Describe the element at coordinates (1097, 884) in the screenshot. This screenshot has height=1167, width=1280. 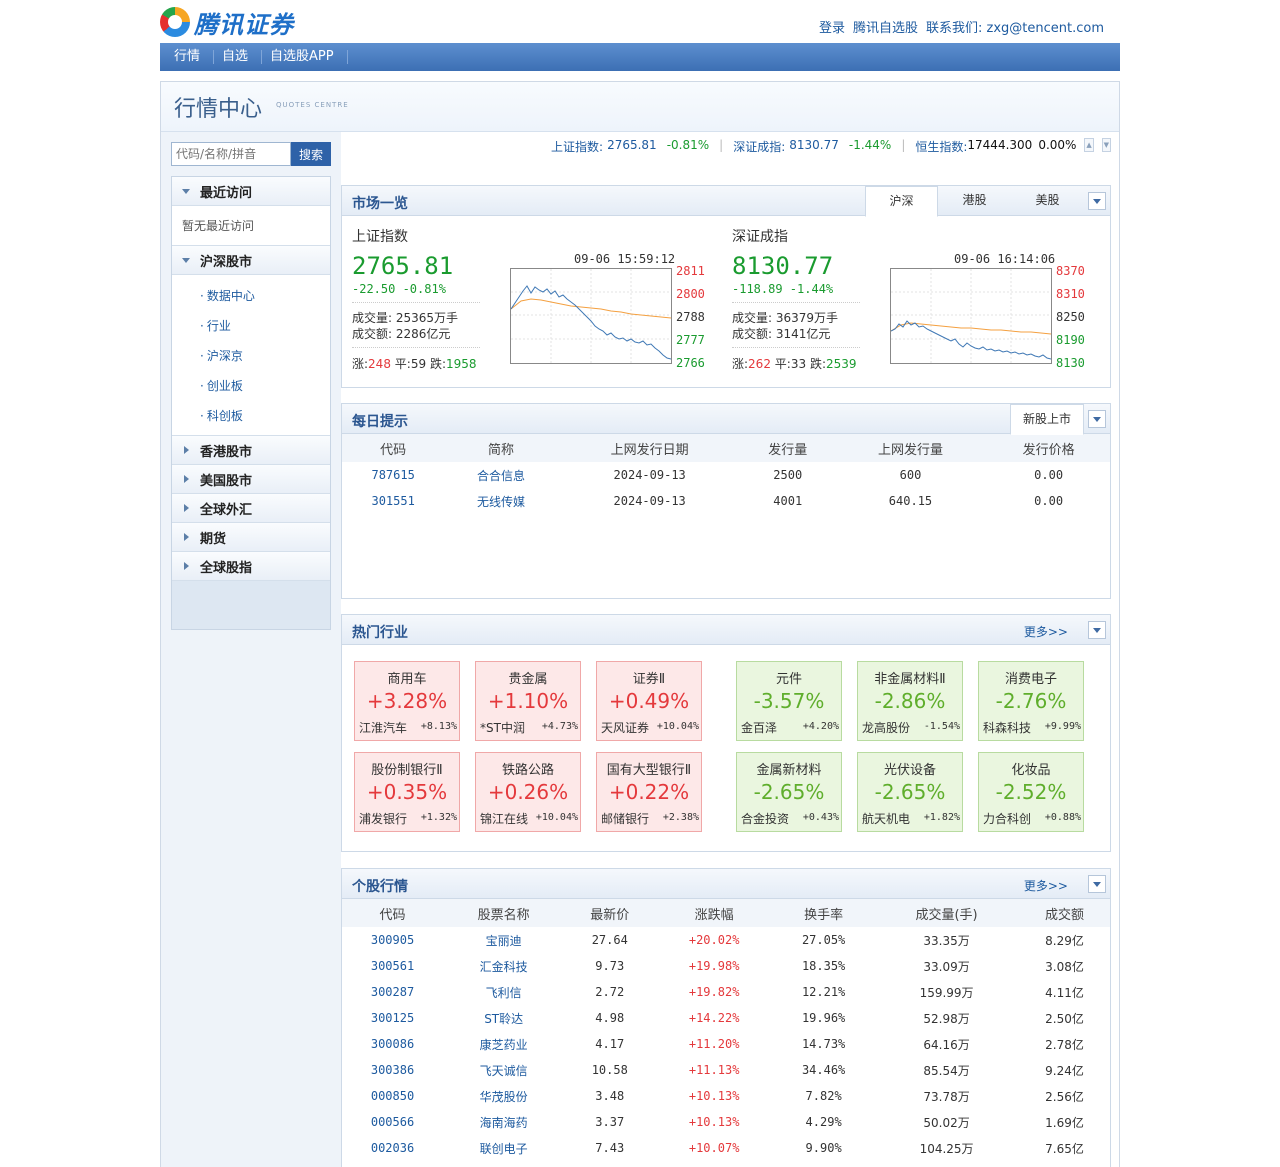
I see `stocks-dropdown-button` at that location.